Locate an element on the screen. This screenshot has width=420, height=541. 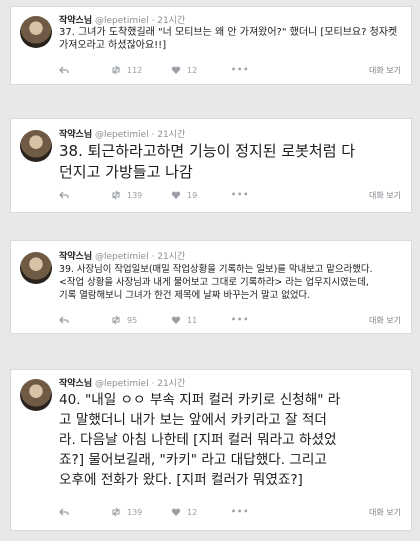
like-button: 19 is located at coordinates (184, 195).